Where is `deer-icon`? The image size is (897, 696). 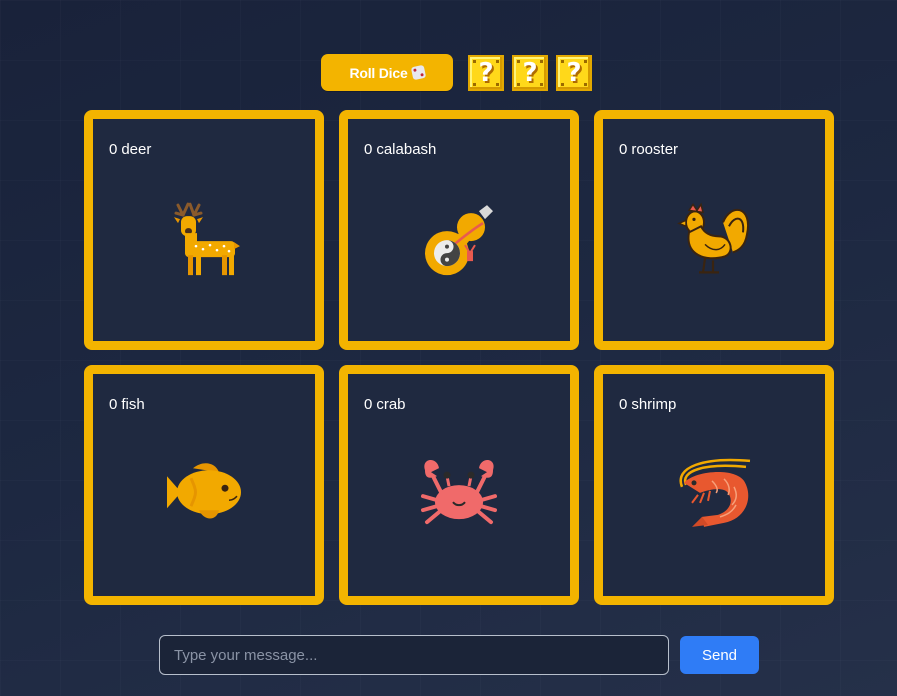
deer-icon is located at coordinates (207, 239).